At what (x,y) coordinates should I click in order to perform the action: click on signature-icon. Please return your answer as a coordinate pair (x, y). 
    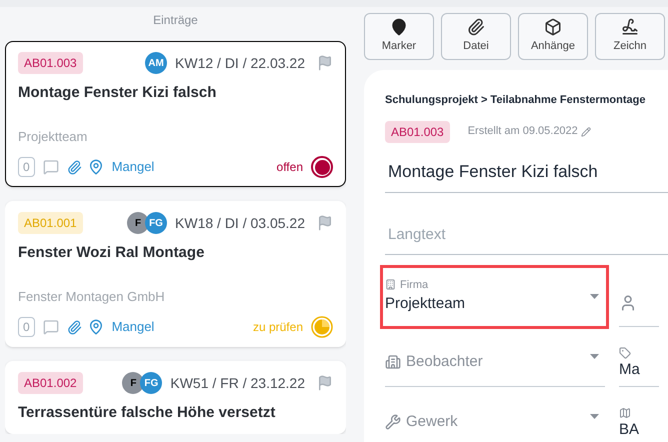
    Looking at the image, I should click on (630, 27).